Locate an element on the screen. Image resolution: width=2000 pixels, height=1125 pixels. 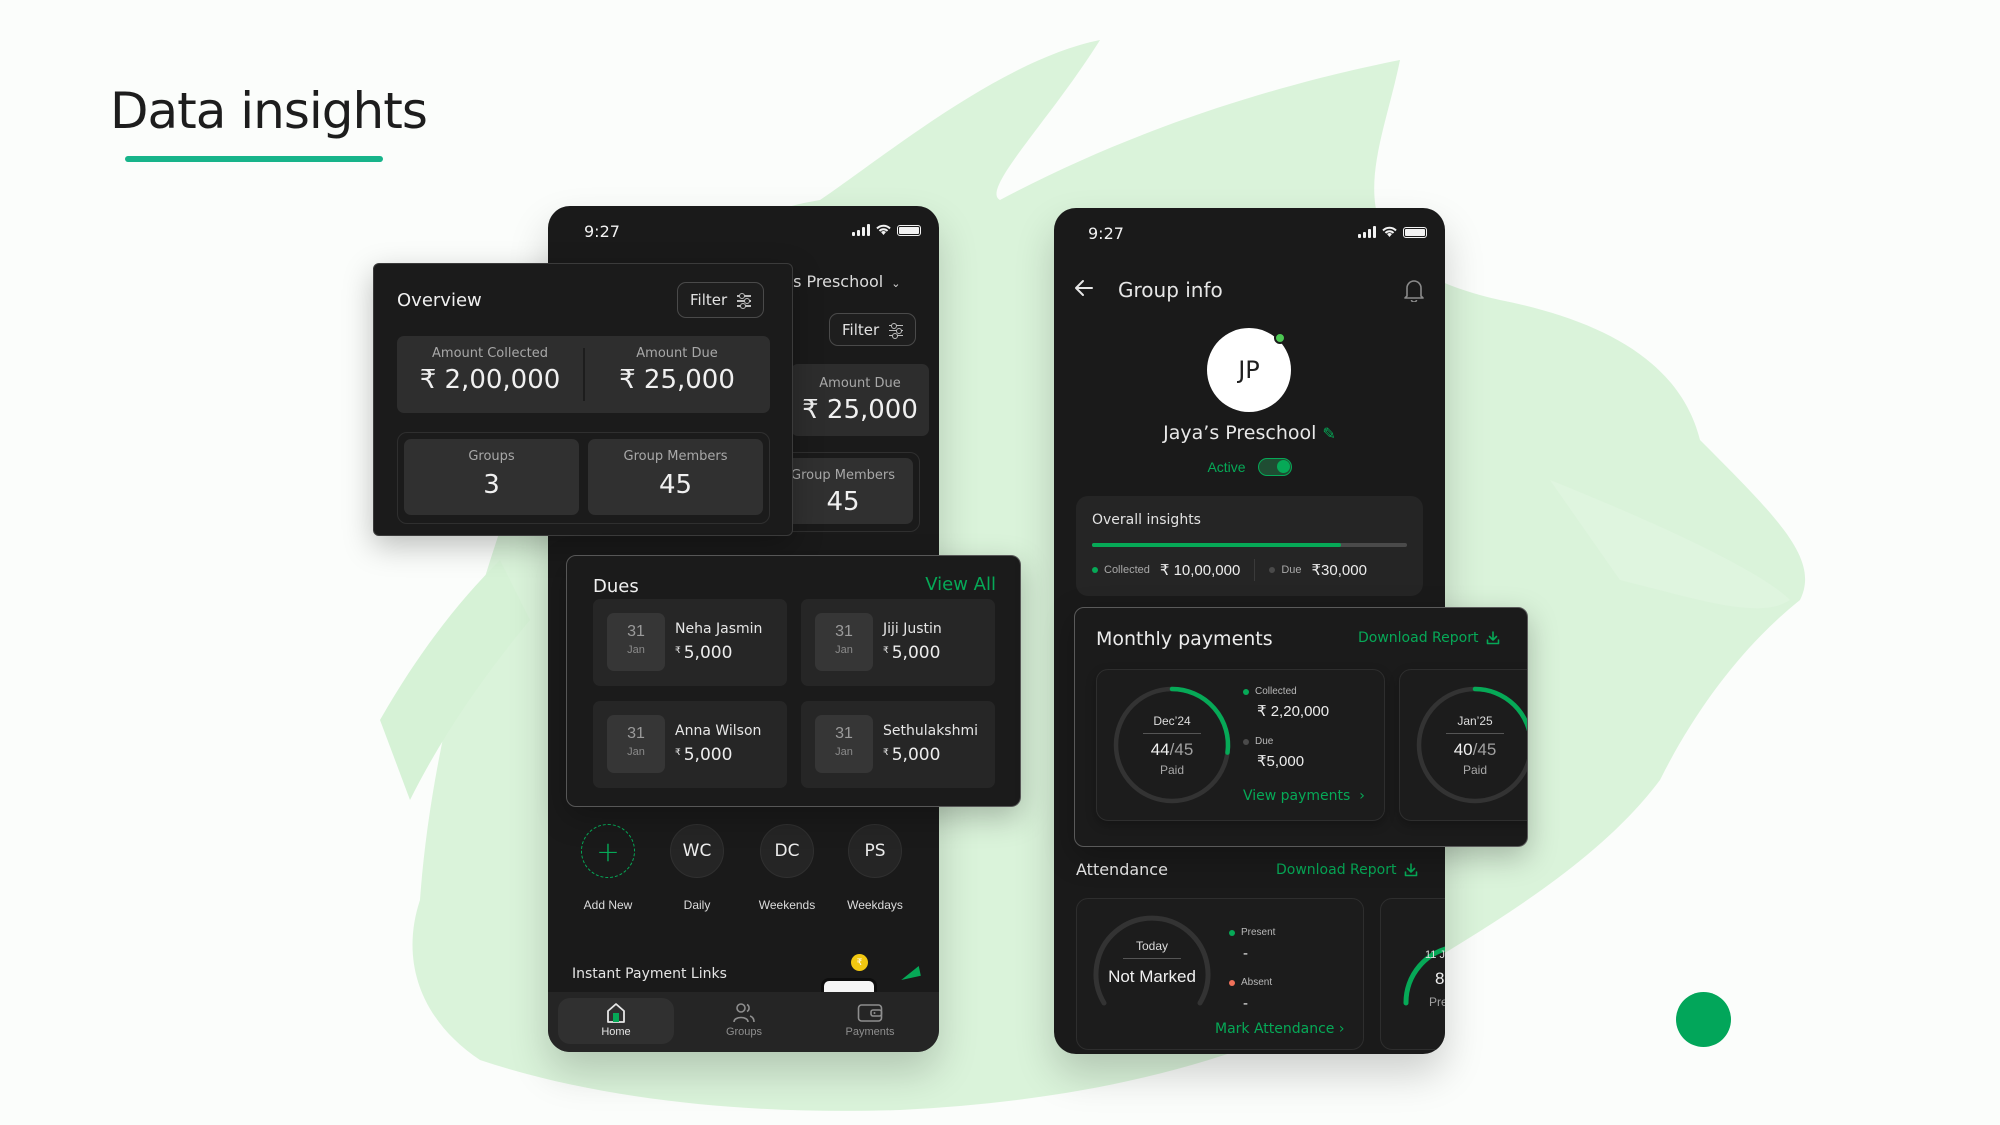
nav-label: Home is located at coordinates (616, 1032).